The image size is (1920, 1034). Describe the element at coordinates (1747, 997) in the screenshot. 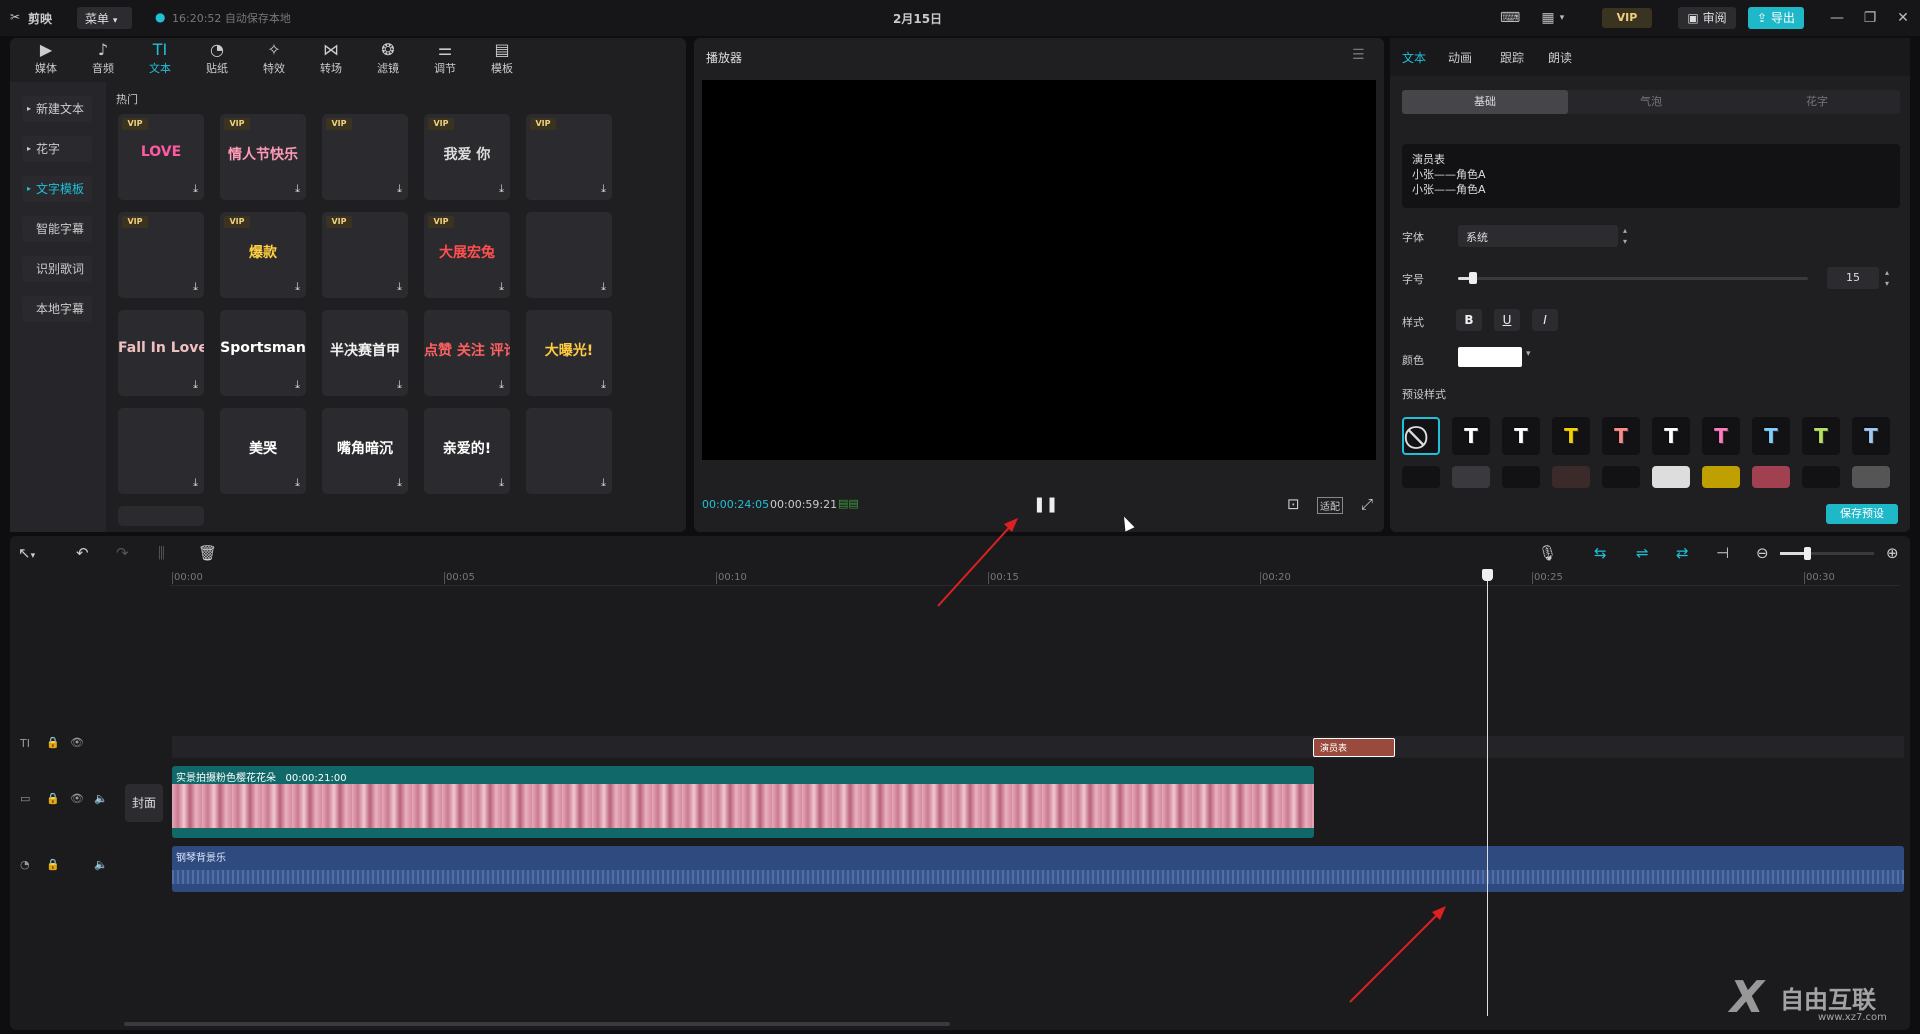

I see `watermark-logo-icon: X` at that location.